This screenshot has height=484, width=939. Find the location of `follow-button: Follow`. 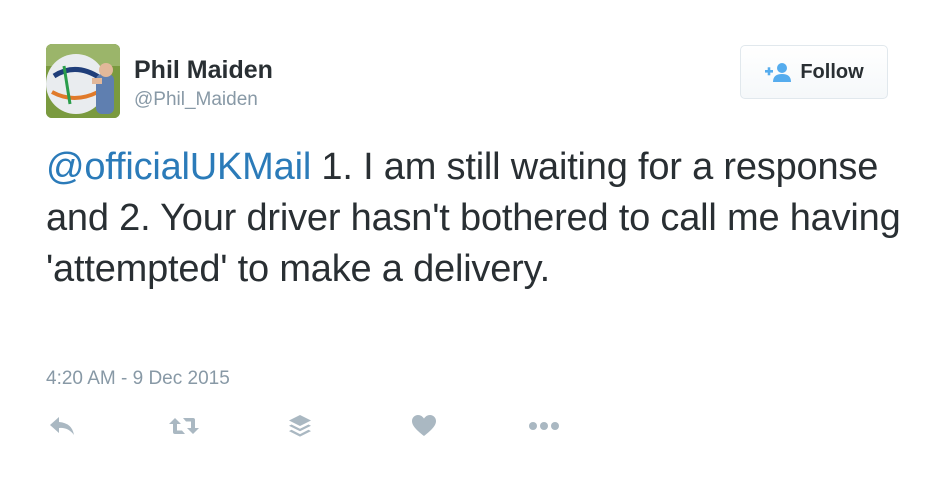

follow-button: Follow is located at coordinates (814, 72).